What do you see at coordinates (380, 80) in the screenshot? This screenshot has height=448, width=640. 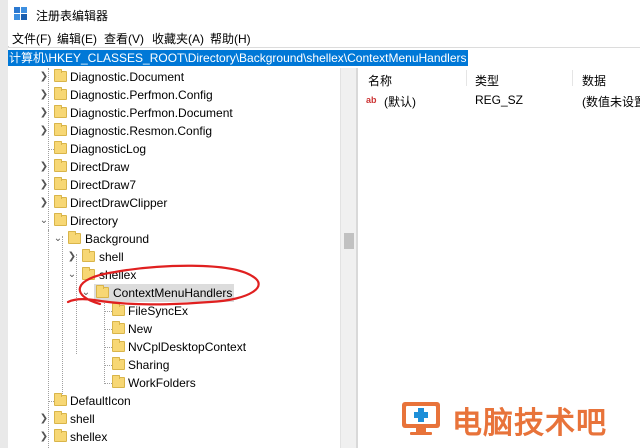 I see `column-header-name: 名称` at bounding box center [380, 80].